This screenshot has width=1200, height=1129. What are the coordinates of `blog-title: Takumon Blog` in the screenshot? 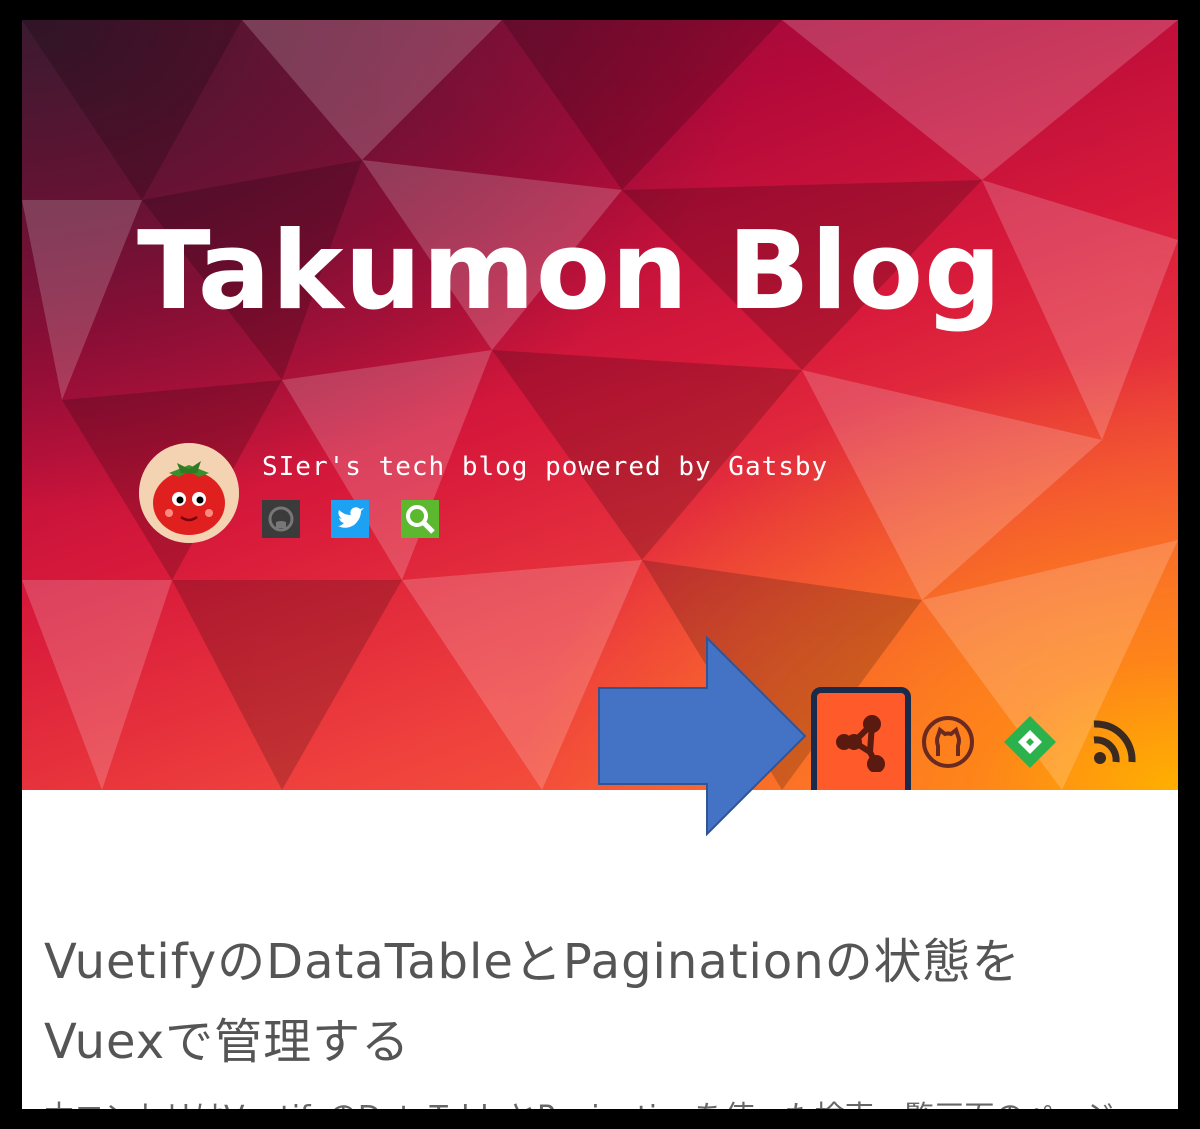 It's located at (569, 272).